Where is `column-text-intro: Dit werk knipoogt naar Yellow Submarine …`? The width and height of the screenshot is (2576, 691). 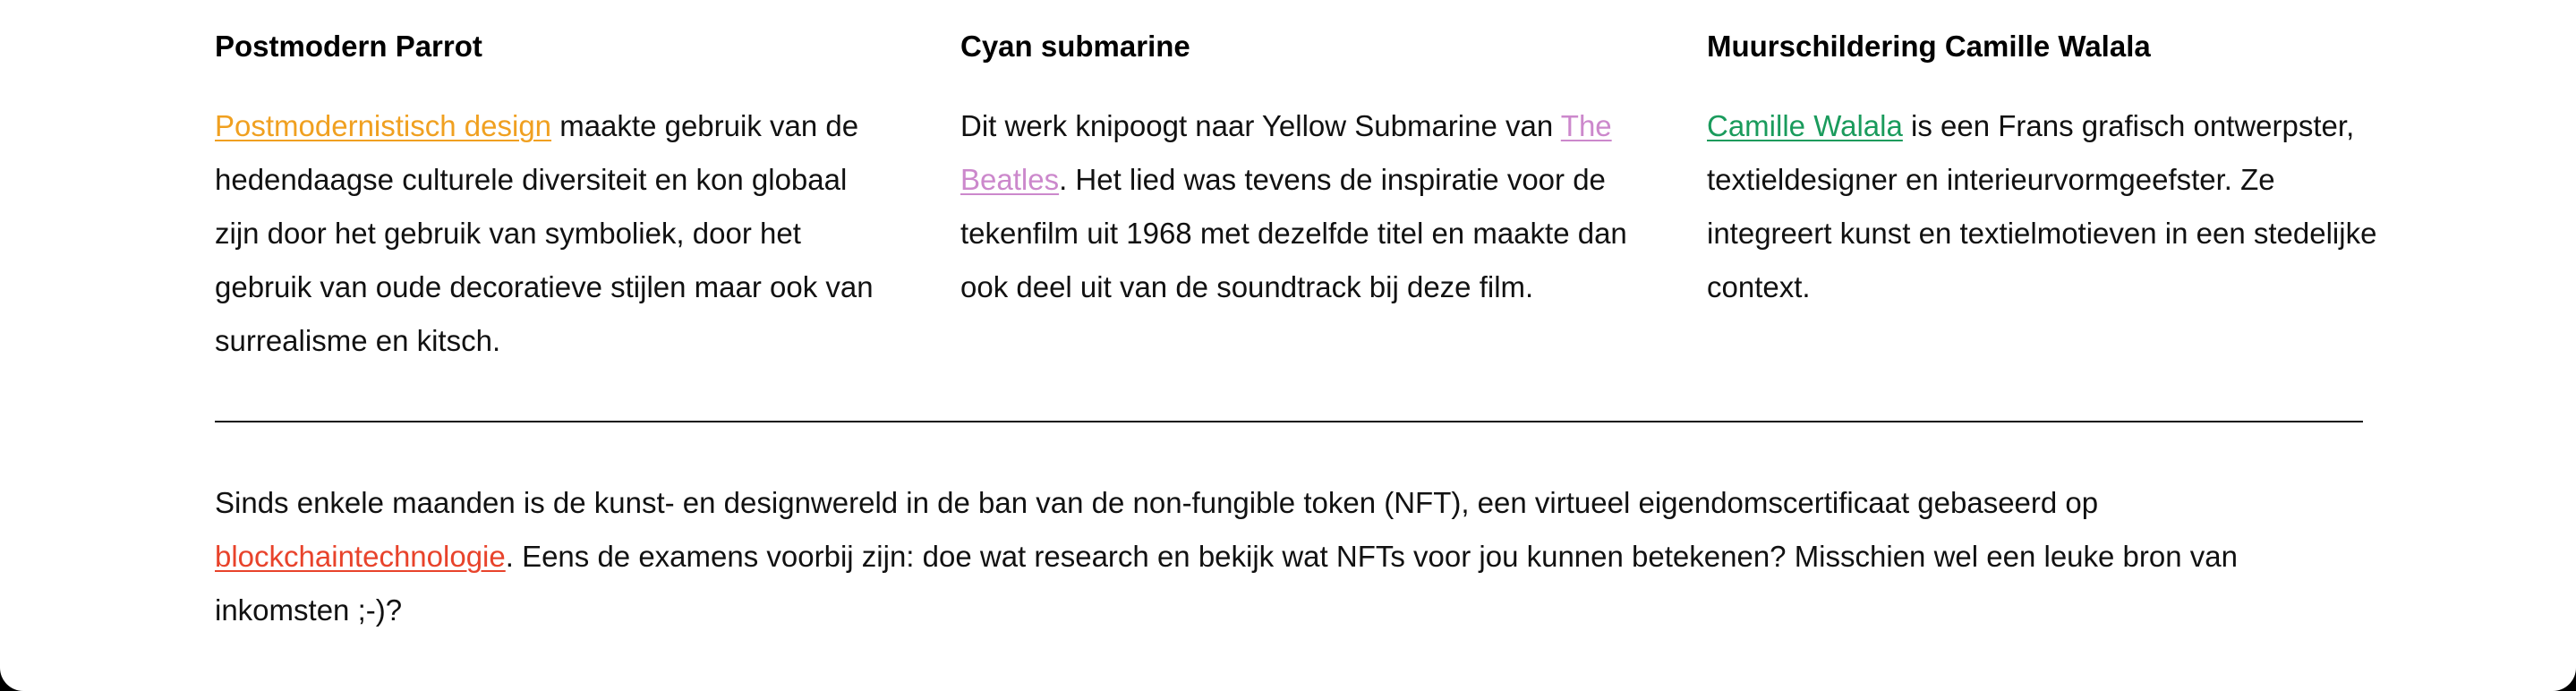 column-text-intro: Dit werk knipoogt naar Yellow Submarine … is located at coordinates (1260, 125).